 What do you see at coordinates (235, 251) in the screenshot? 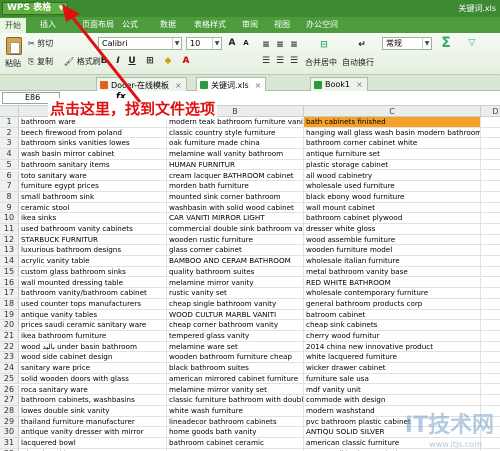
I see `cell-b: glass corner cabinet` at bounding box center [235, 251].